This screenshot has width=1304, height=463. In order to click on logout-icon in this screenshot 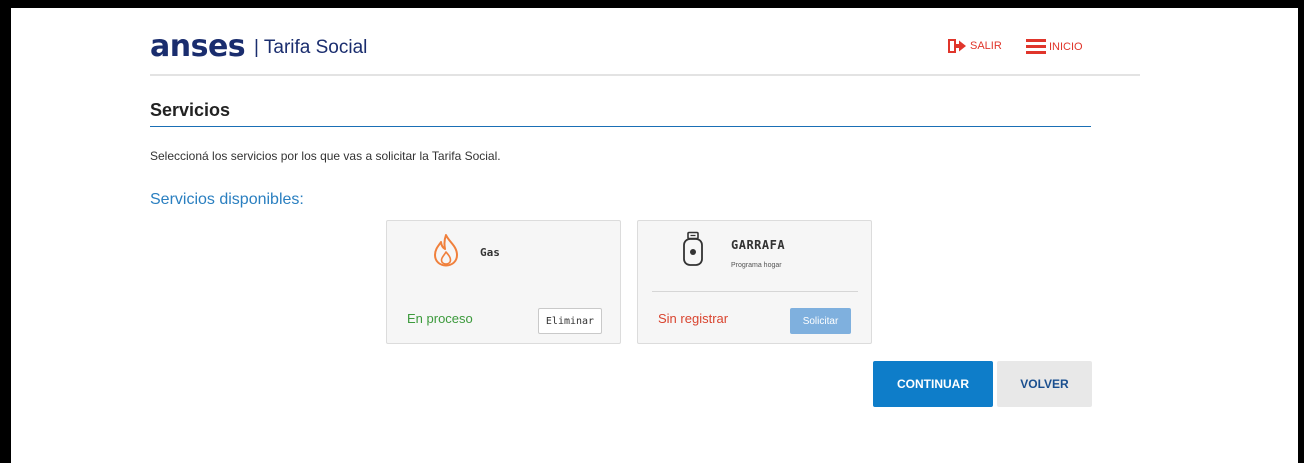, I will do `click(957, 46)`.